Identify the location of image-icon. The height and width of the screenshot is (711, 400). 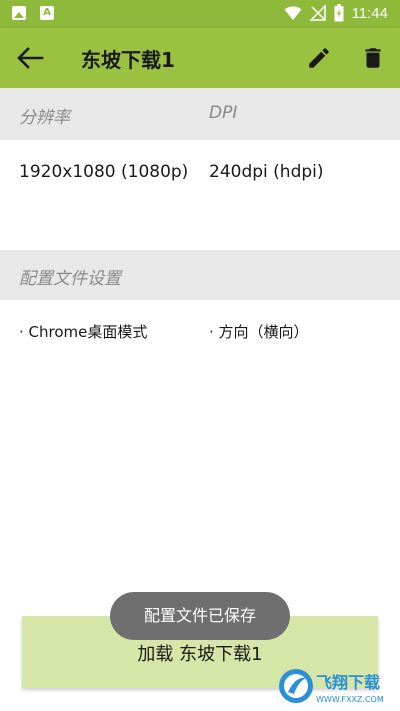
(19, 13).